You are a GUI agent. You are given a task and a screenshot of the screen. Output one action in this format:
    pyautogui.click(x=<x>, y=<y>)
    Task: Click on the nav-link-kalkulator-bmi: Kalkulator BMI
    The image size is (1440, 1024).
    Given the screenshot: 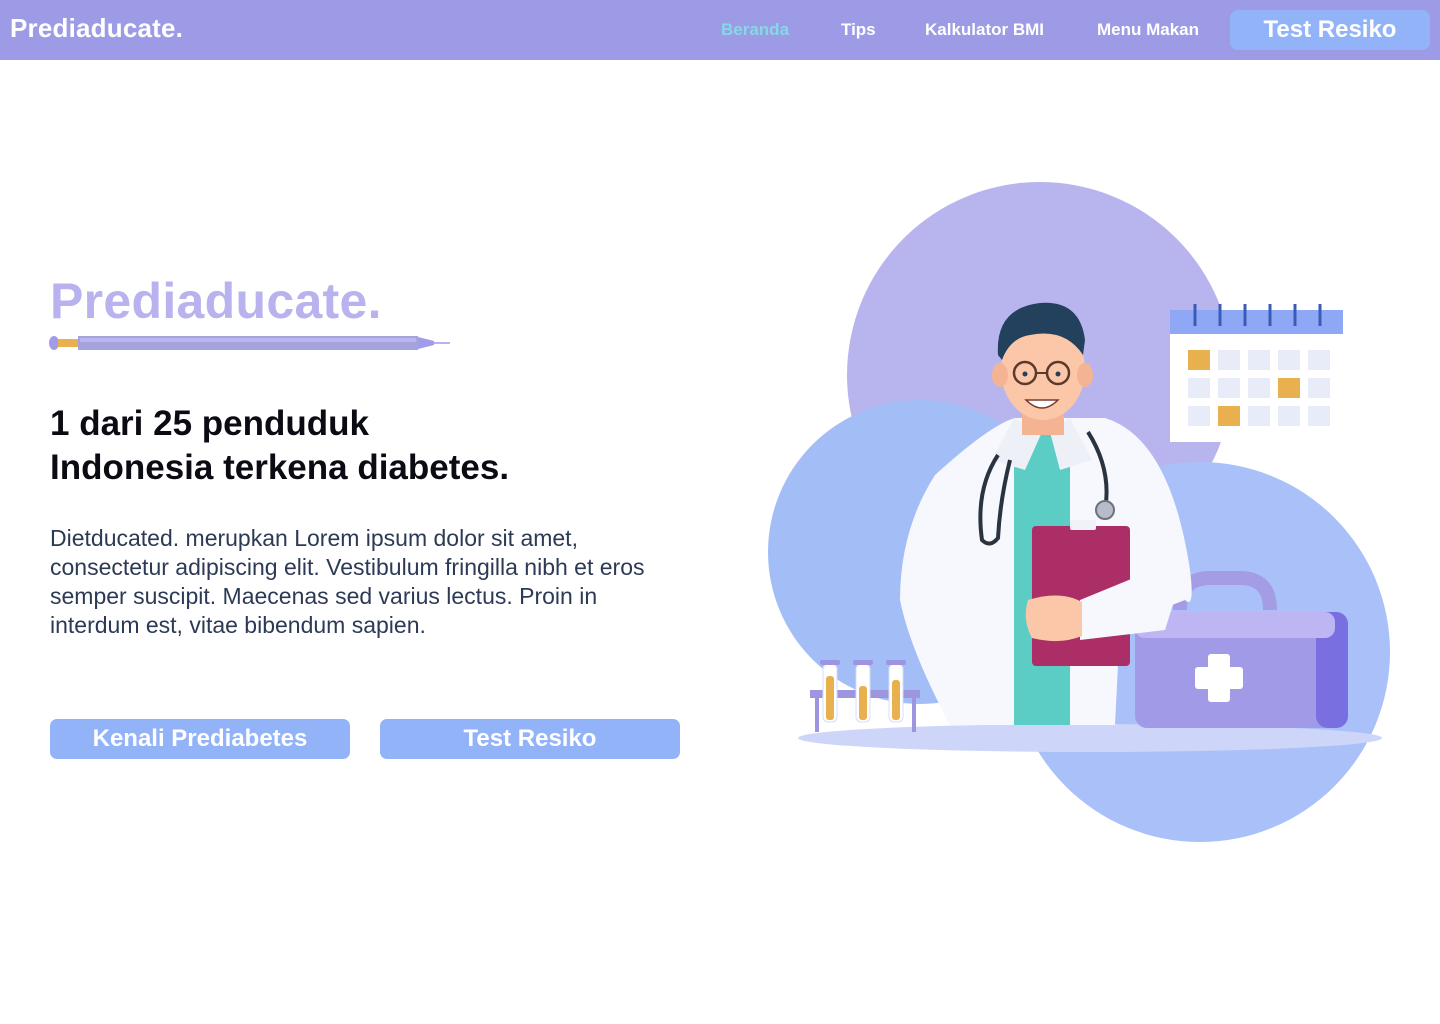 What is the action you would take?
    pyautogui.click(x=984, y=30)
    